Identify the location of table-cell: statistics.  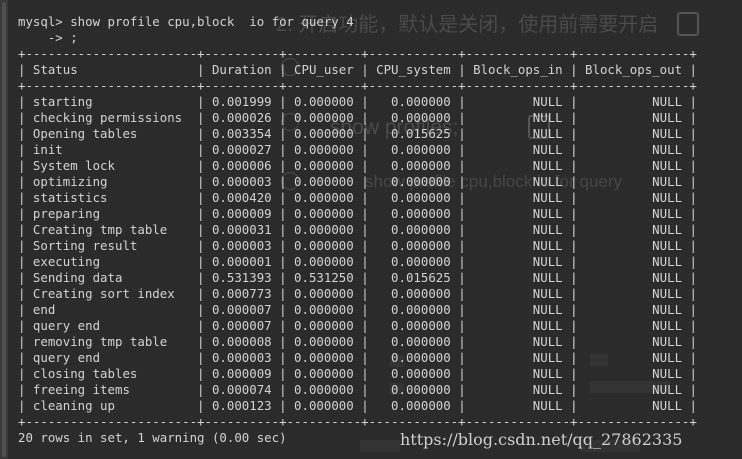
(111, 197).